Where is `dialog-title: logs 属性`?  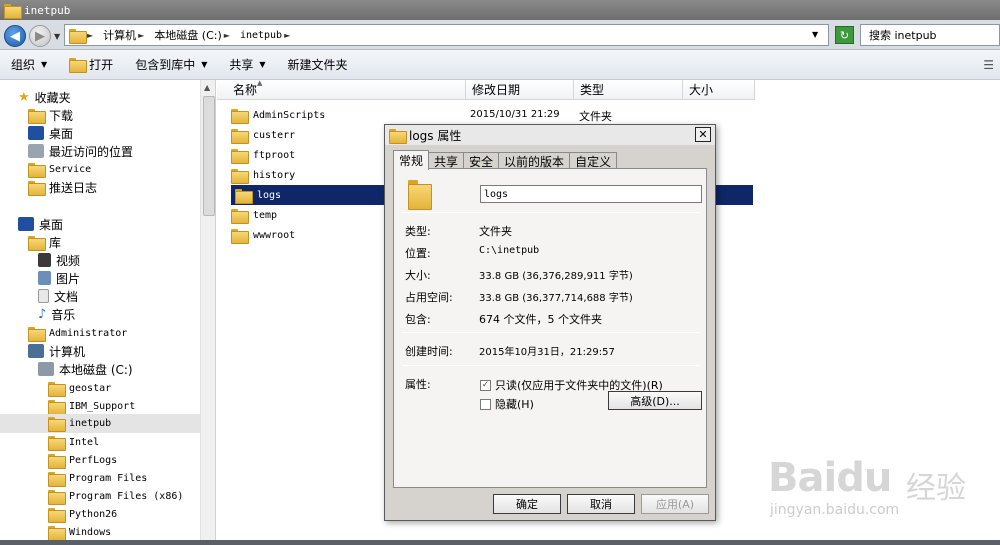 dialog-title: logs 属性 is located at coordinates (435, 135).